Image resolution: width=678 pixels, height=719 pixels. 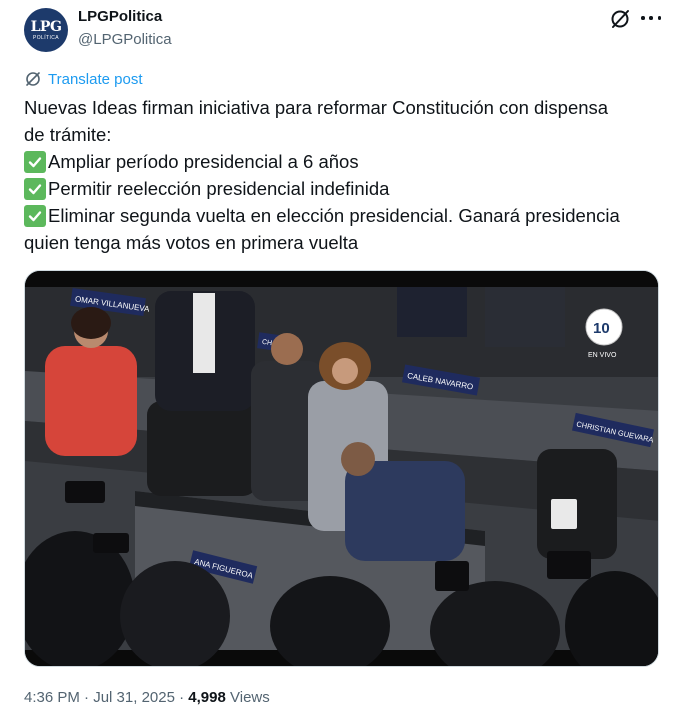 What do you see at coordinates (602, 355) in the screenshot?
I see `live-label: EN VIVO` at bounding box center [602, 355].